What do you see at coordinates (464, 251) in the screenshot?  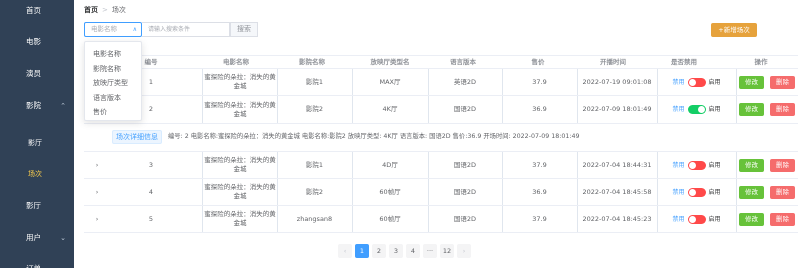 I see `next-page-button: ›` at bounding box center [464, 251].